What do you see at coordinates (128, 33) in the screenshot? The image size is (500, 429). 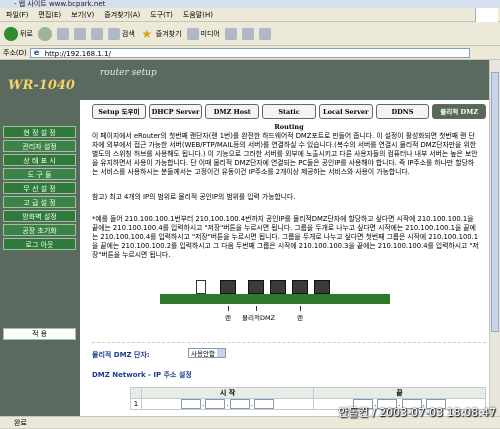 I see `search-label: 검색` at bounding box center [128, 33].